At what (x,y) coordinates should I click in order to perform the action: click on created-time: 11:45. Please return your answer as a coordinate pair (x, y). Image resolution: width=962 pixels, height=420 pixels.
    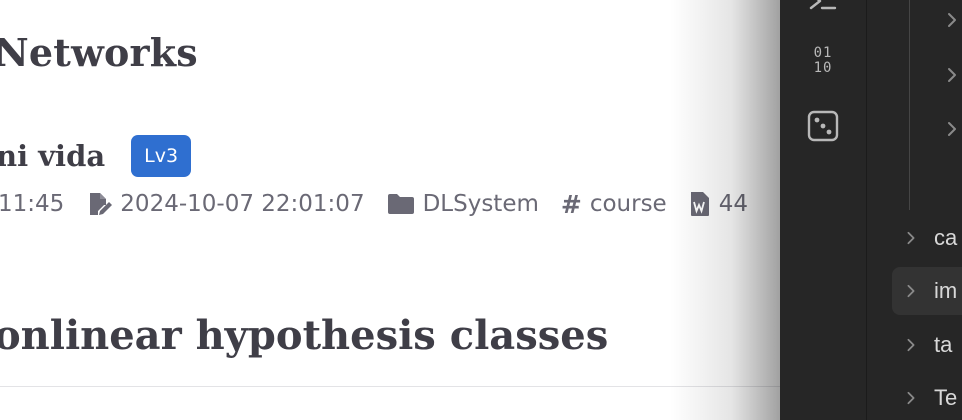
    Looking at the image, I should click on (32, 204).